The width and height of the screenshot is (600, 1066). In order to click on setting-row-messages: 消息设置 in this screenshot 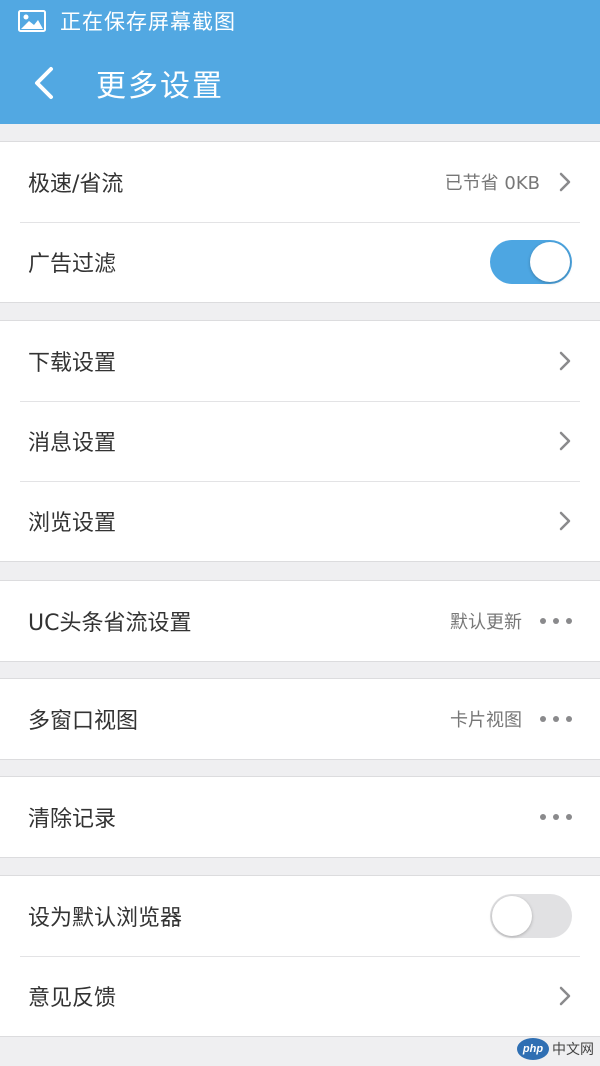, I will do `click(300, 441)`.